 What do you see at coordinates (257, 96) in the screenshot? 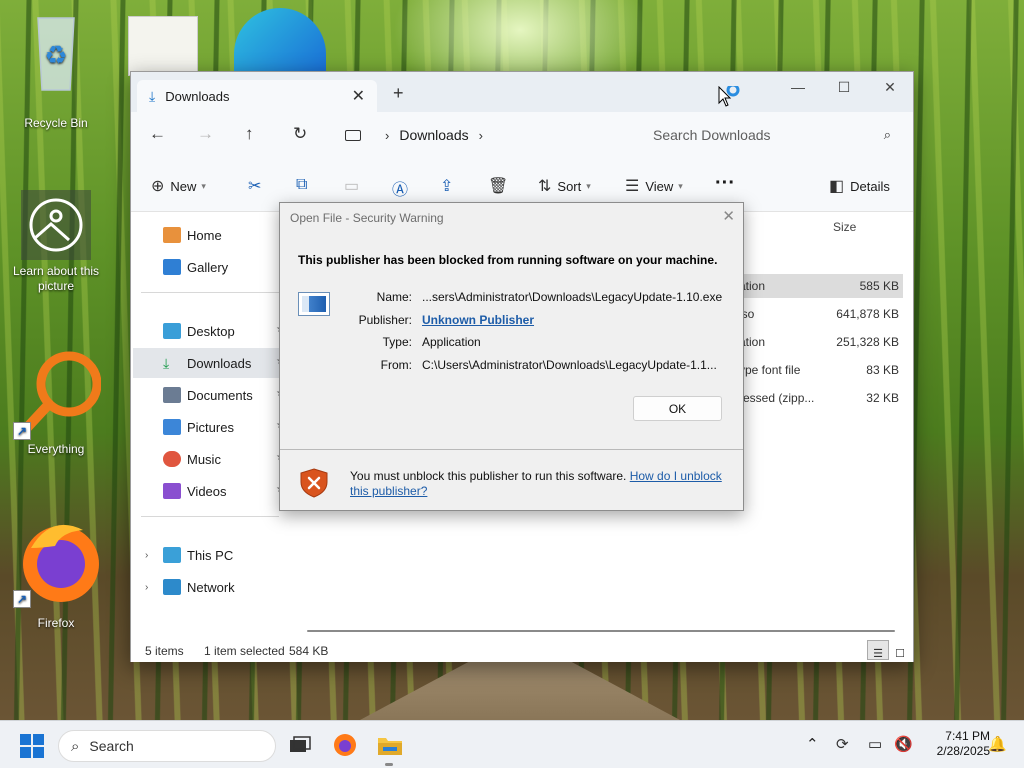
I see `tab-downloads: ⤓ Downloads ✕` at bounding box center [257, 96].